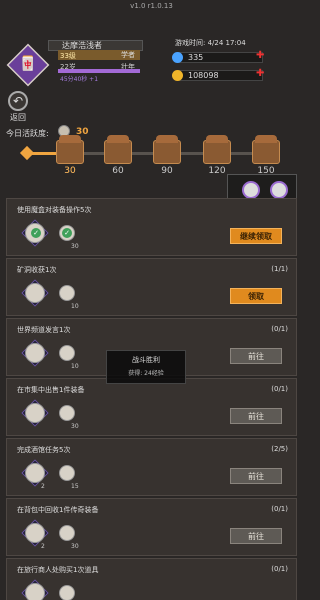 The width and height of the screenshot is (320, 600). Describe the element at coordinates (37, 270) in the screenshot. I see `task-title: 矿洞收获1次` at that location.